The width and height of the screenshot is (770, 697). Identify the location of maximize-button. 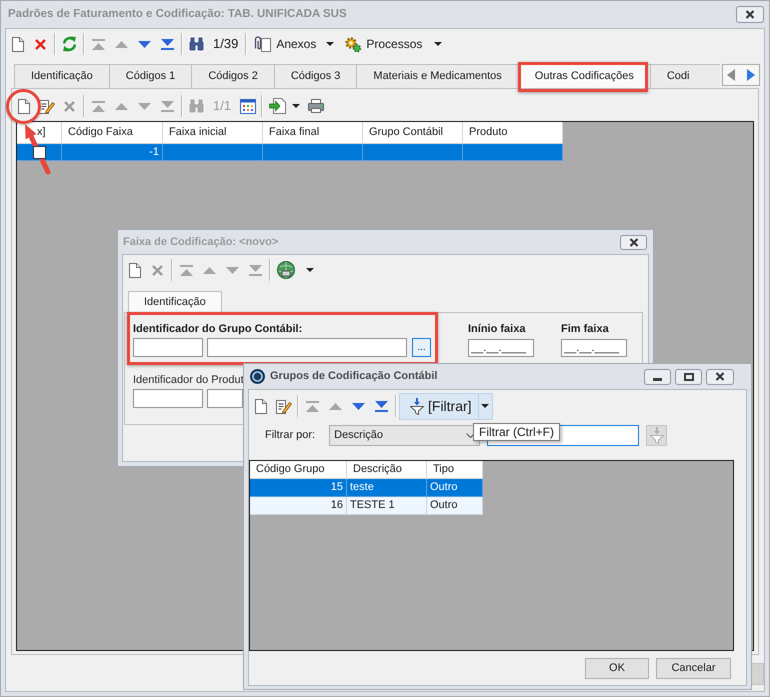
(688, 376).